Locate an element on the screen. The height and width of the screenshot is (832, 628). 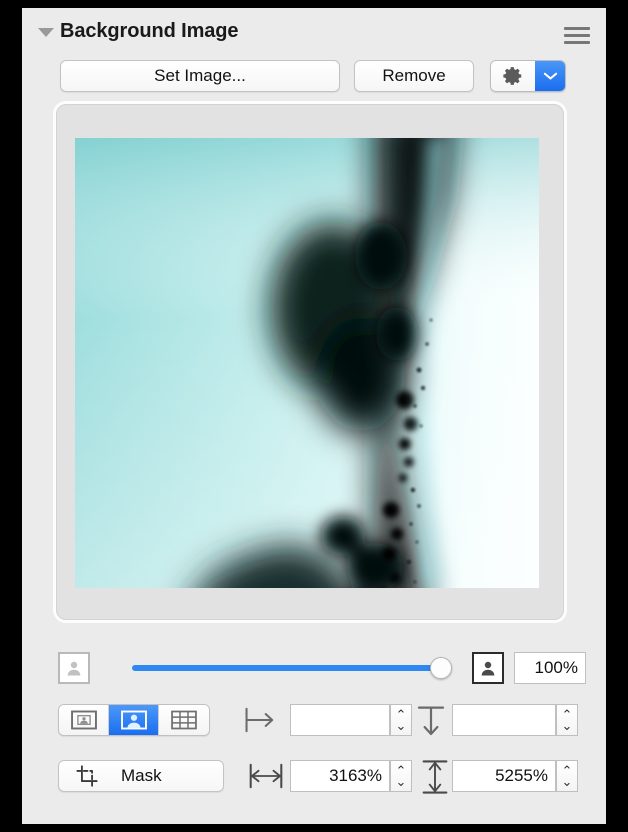
sidebar-item-tile is located at coordinates (184, 720).